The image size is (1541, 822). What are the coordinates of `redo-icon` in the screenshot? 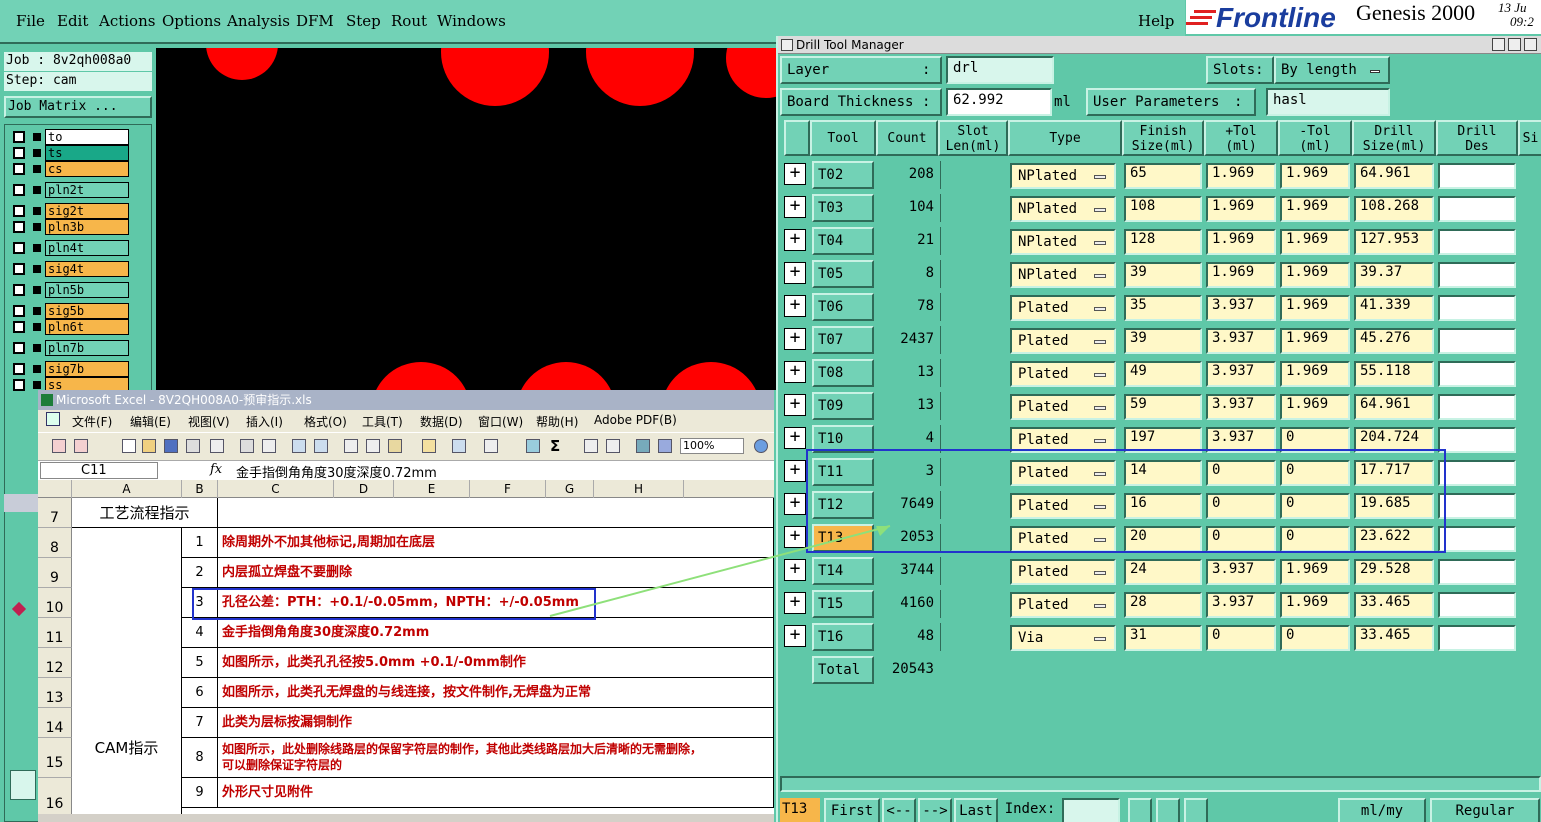 It's located at (491, 446).